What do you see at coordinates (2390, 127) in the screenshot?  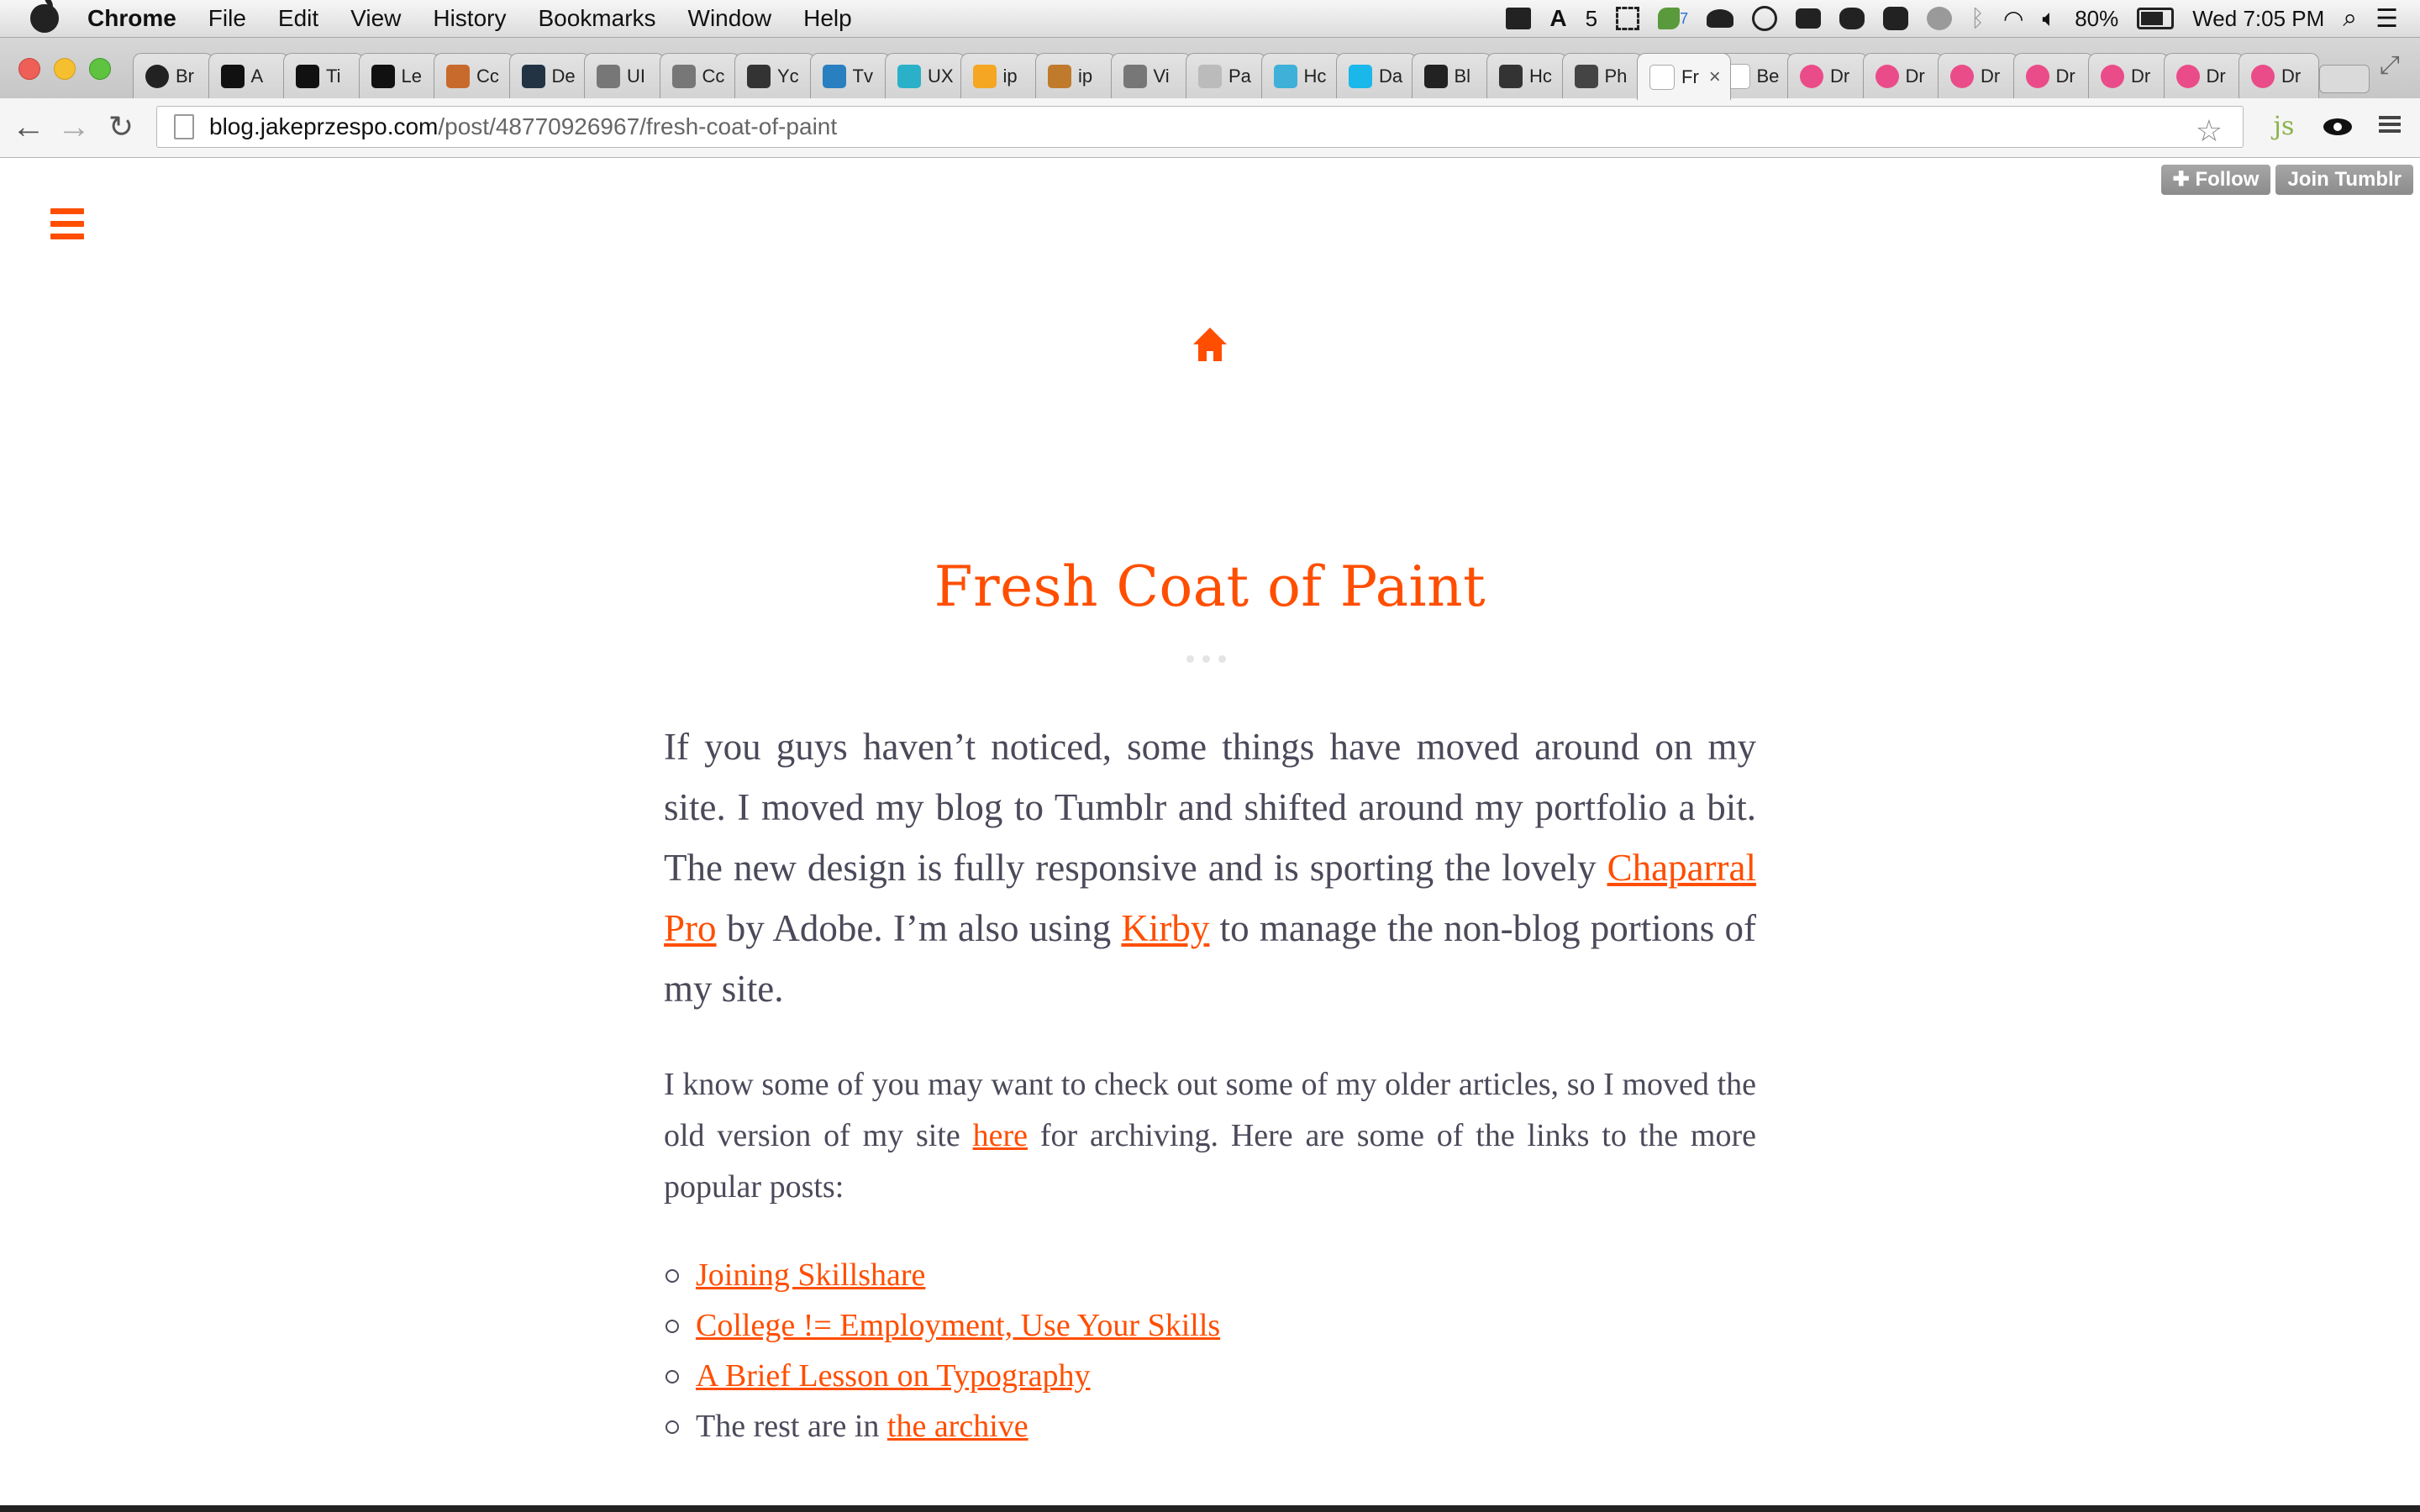 I see `chrome-menu-icon` at bounding box center [2390, 127].